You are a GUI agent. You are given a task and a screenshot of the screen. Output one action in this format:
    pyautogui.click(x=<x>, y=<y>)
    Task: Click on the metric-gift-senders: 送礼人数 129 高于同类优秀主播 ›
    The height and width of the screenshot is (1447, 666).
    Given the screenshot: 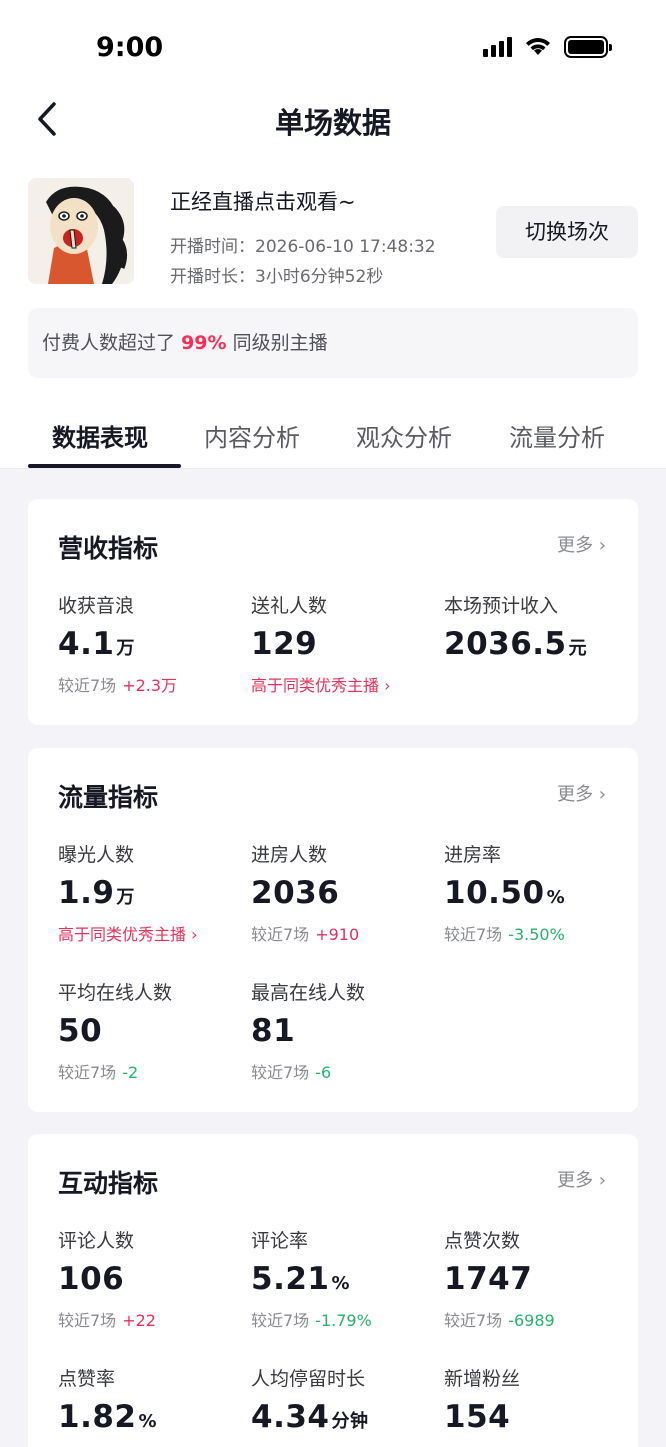 What is the action you would take?
    pyautogui.click(x=346, y=643)
    